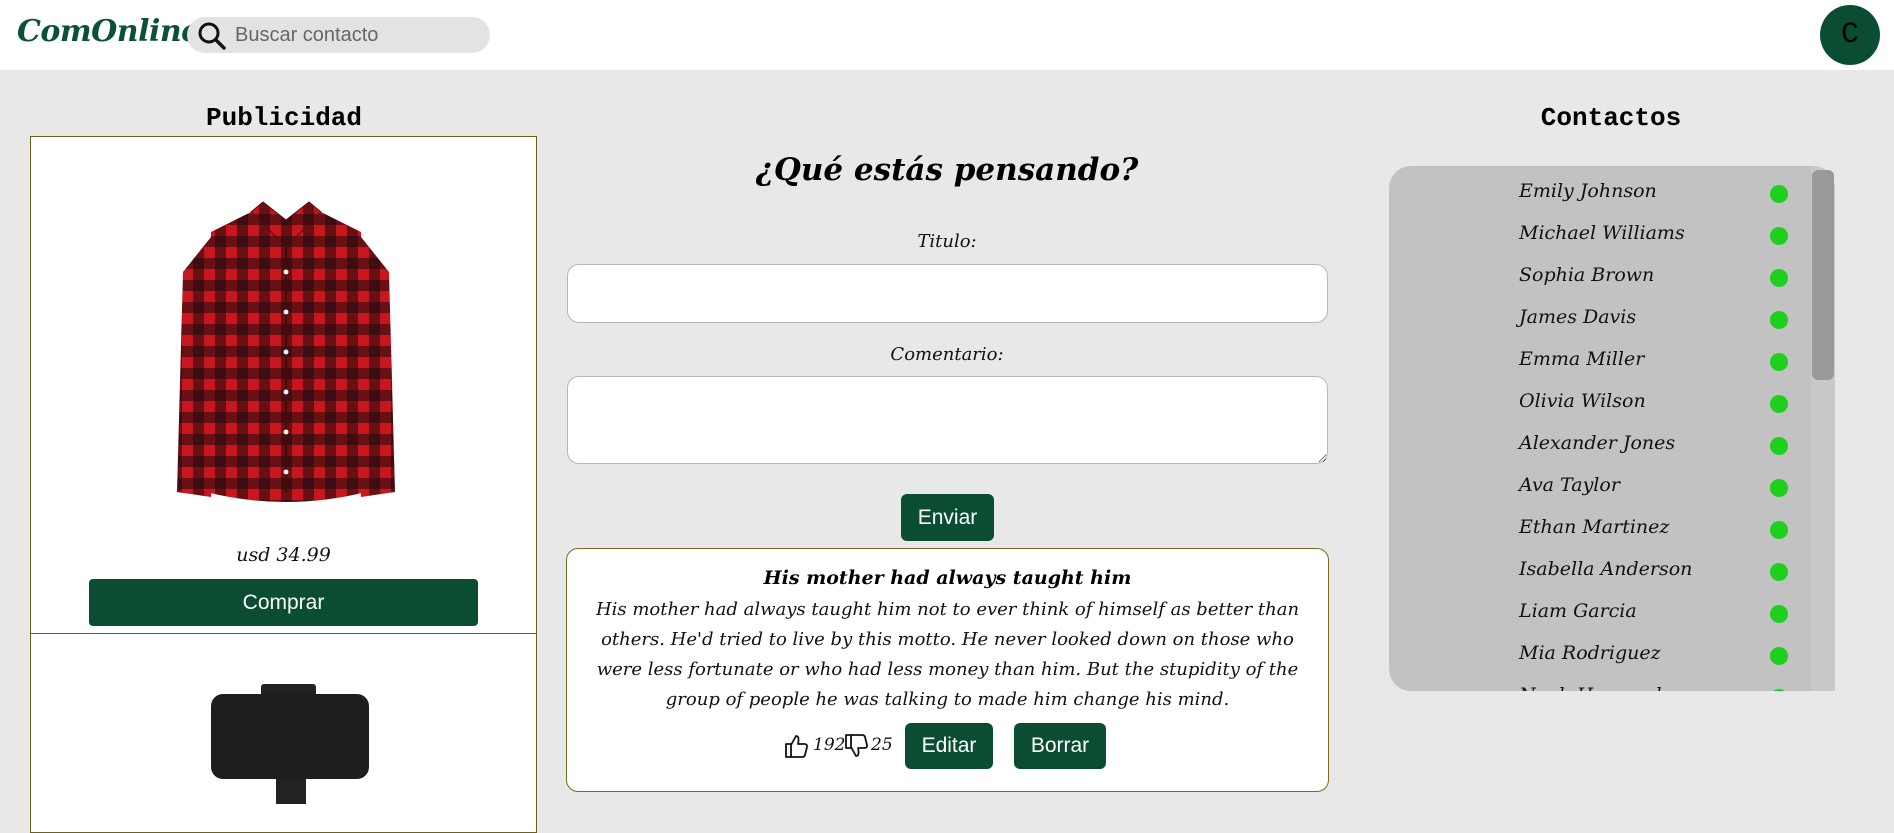 This screenshot has width=1894, height=833. What do you see at coordinates (947, 517) in the screenshot?
I see `send-button: Enviar` at bounding box center [947, 517].